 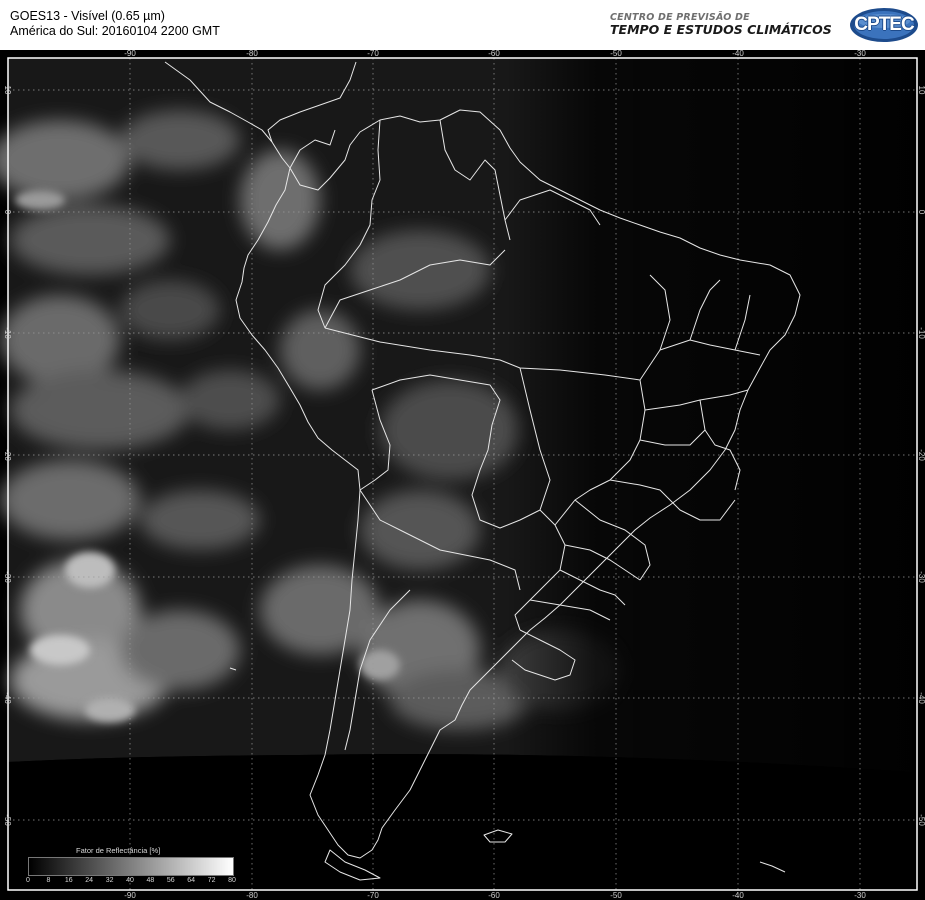 I want to click on cptec-logo: CPTEC, so click(x=884, y=25).